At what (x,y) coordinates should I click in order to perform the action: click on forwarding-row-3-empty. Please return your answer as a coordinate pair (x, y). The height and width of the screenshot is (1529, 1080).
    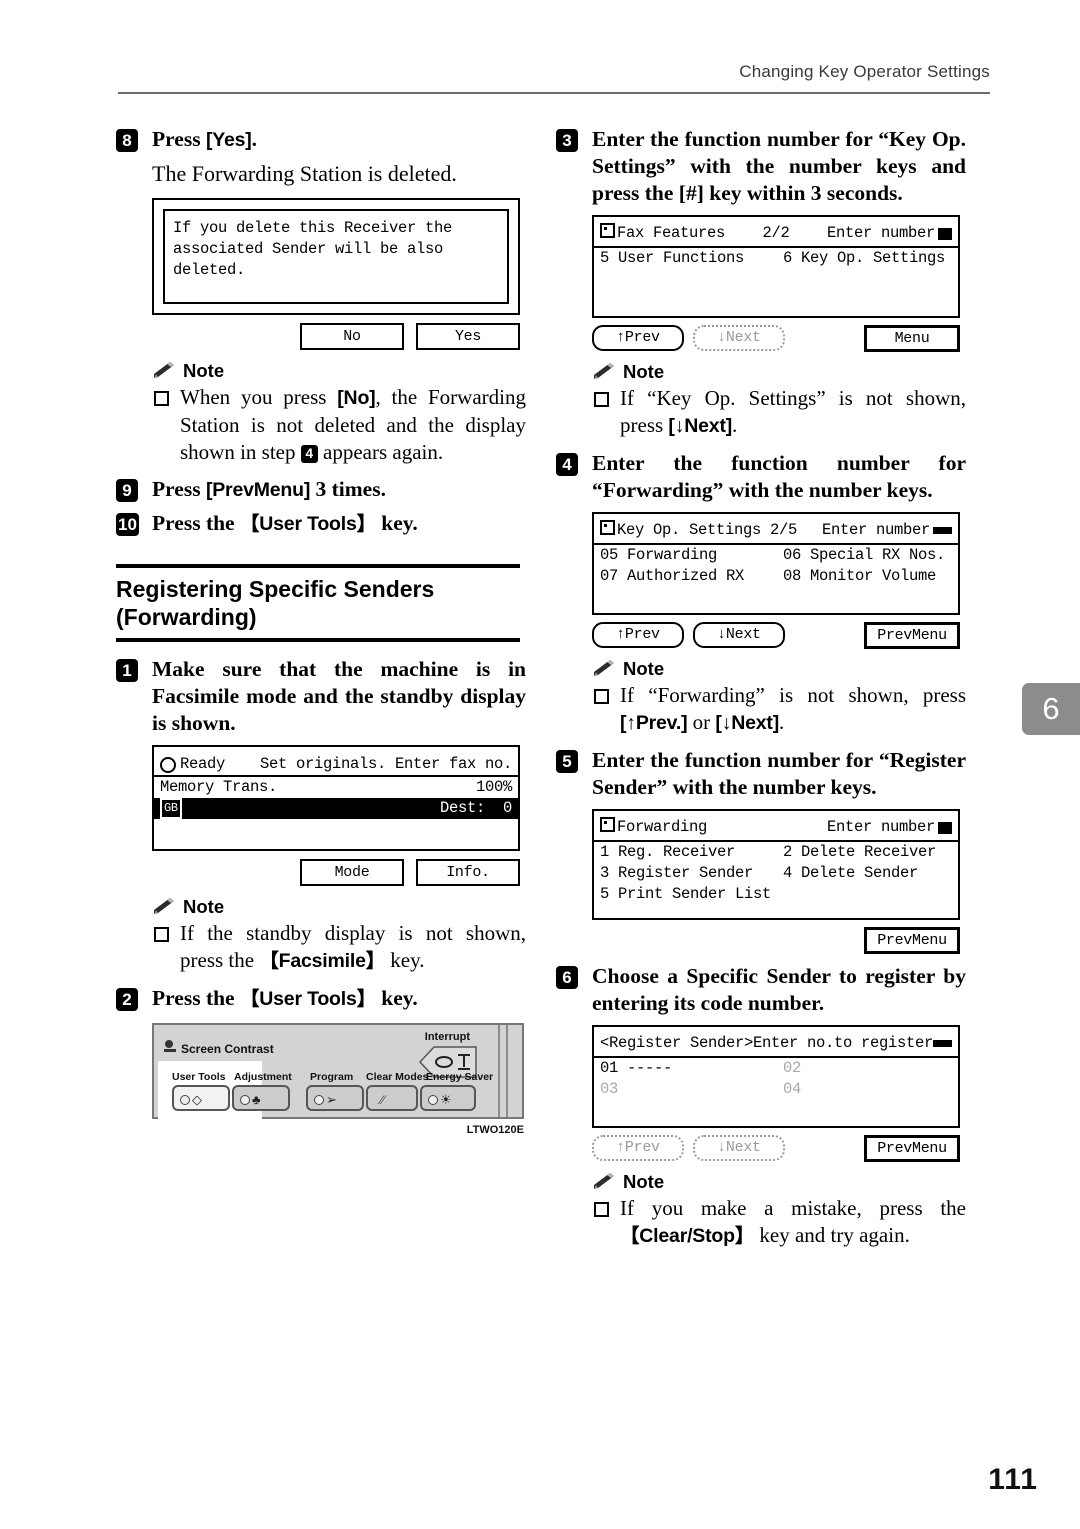
    Looking at the image, I should click on (867, 894).